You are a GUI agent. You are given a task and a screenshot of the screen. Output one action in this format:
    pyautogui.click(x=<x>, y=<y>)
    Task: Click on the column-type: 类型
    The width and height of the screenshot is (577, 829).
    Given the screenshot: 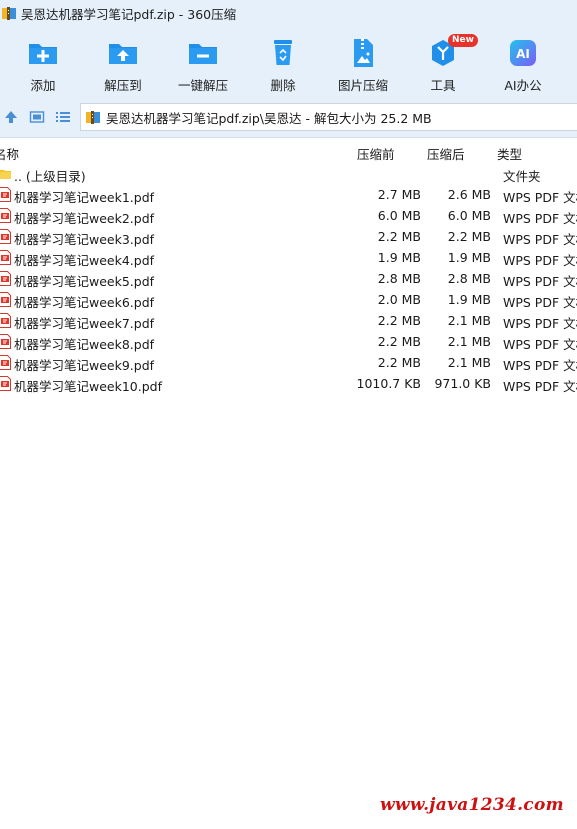 What is the action you would take?
    pyautogui.click(x=509, y=153)
    